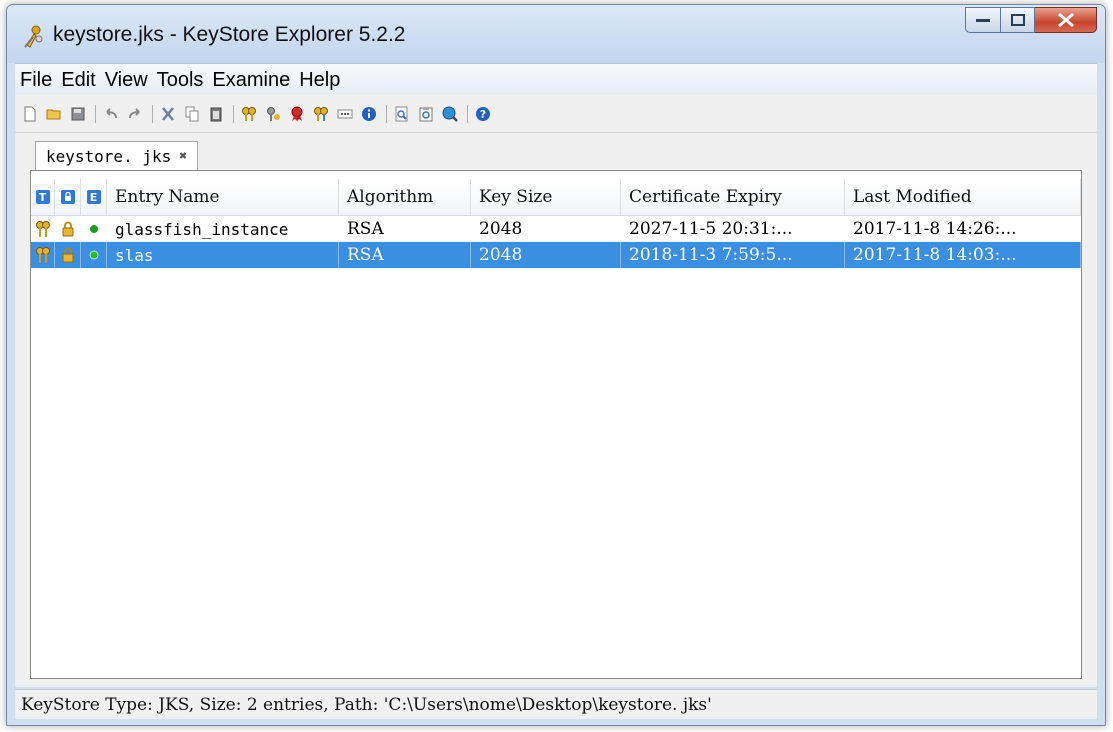 Image resolution: width=1113 pixels, height=732 pixels. I want to click on save-icon, so click(78, 113).